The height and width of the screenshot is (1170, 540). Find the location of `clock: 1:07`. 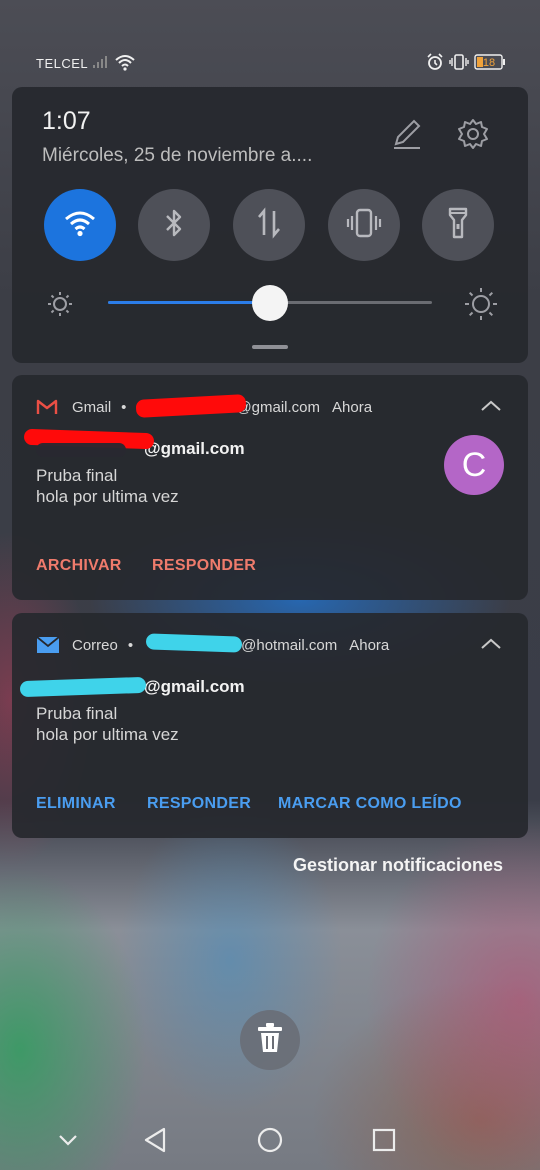

clock: 1:07 is located at coordinates (66, 121).